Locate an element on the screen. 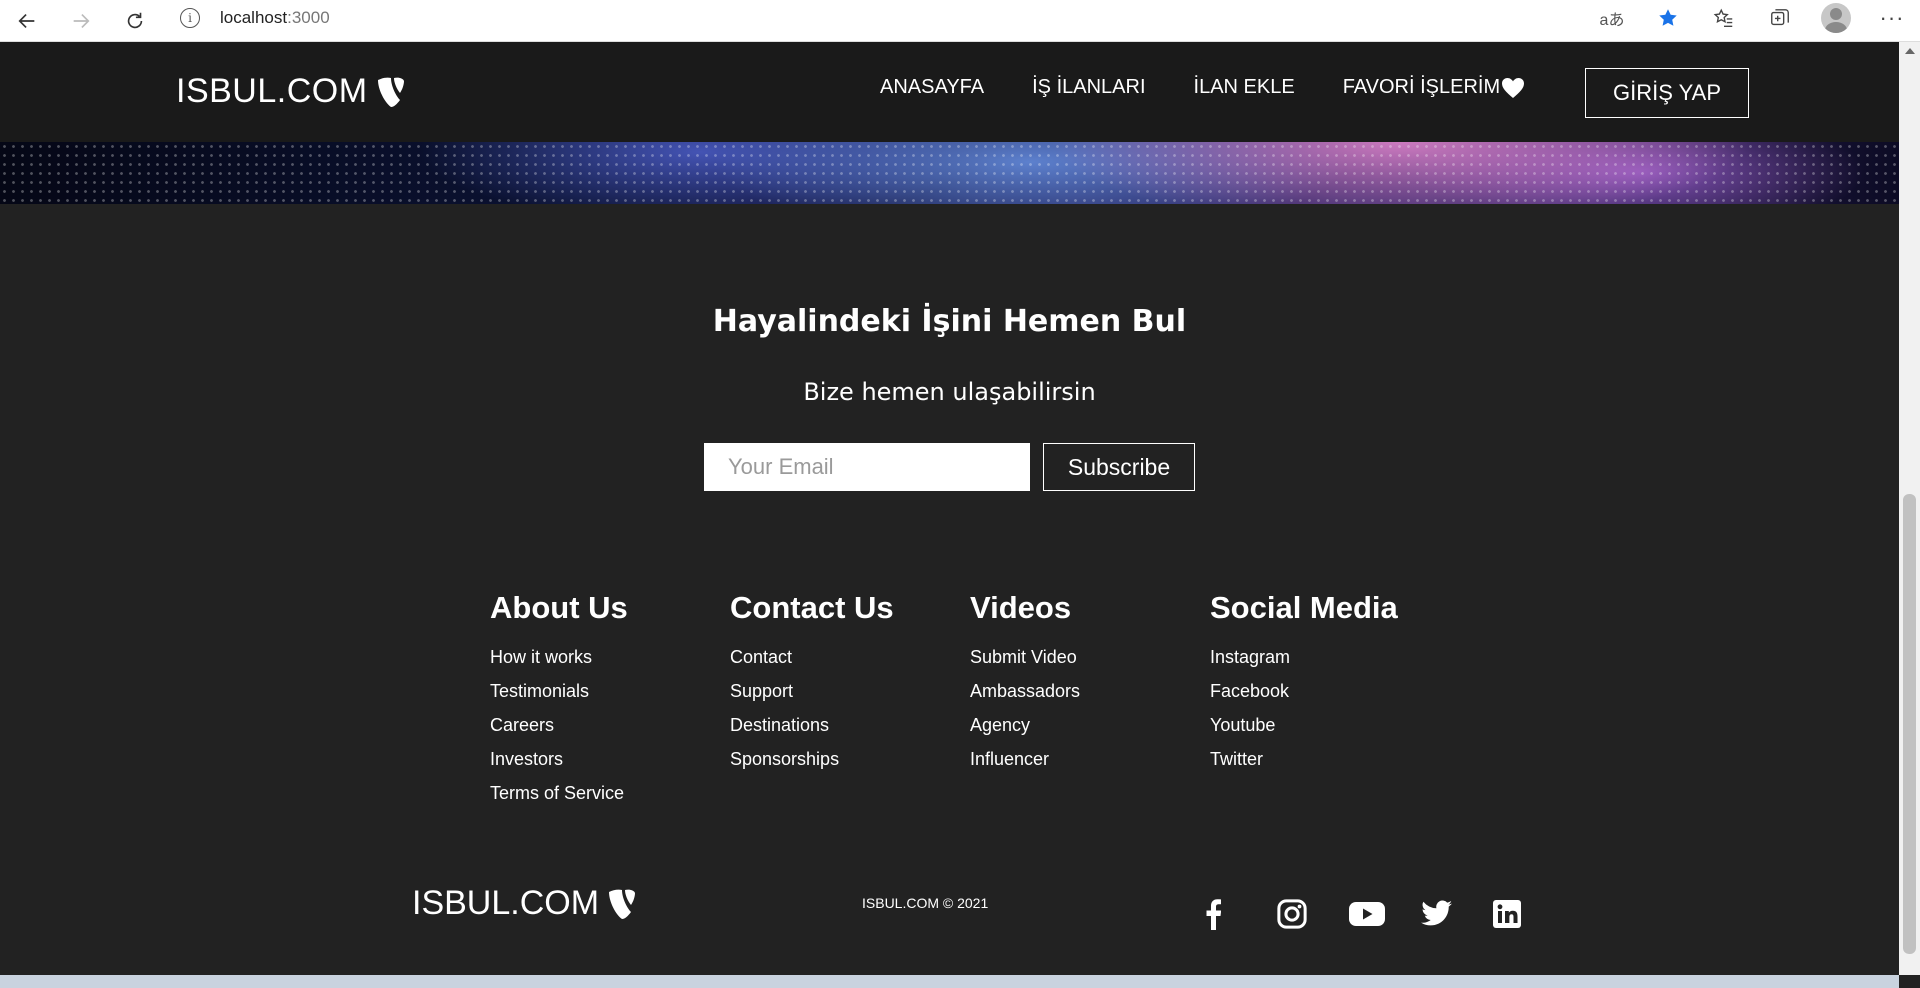 Image resolution: width=1920 pixels, height=988 pixels. browser-actions: aあ ··· is located at coordinates (1752, 18).